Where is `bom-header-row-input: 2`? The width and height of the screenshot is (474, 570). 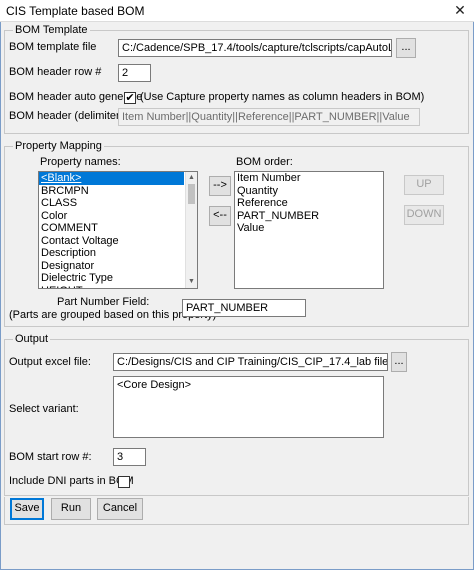
bom-header-row-input: 2 is located at coordinates (134, 73).